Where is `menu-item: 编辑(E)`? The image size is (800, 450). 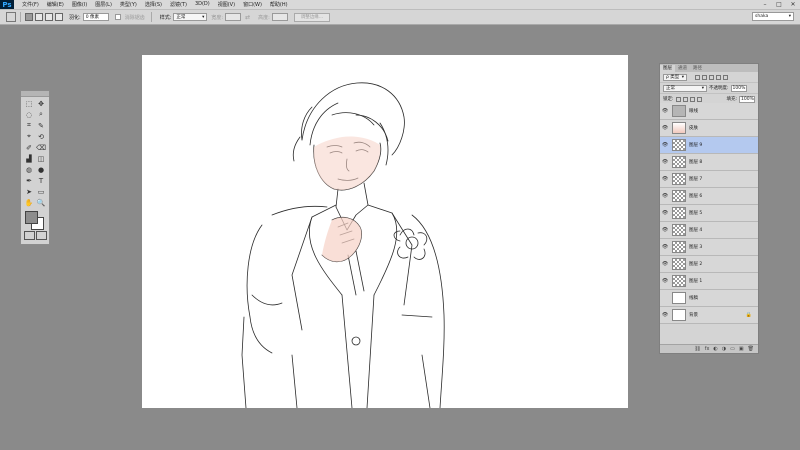
menu-item: 编辑(E) is located at coordinates (55, 4).